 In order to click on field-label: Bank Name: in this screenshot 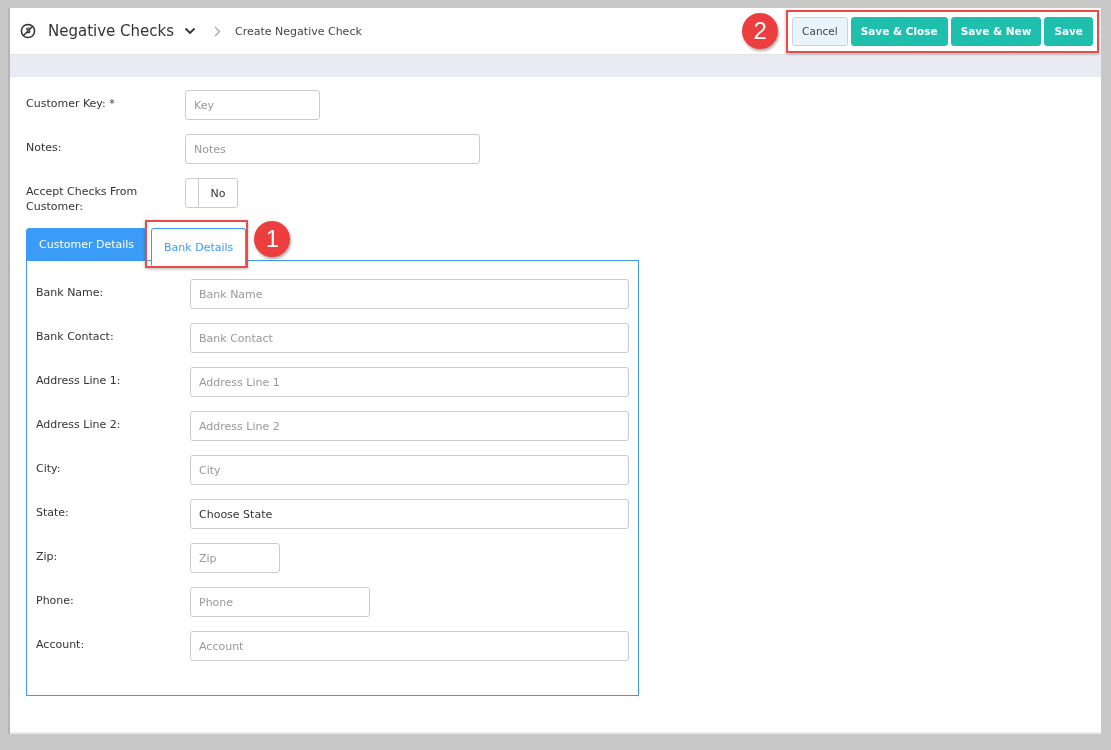, I will do `click(70, 292)`.